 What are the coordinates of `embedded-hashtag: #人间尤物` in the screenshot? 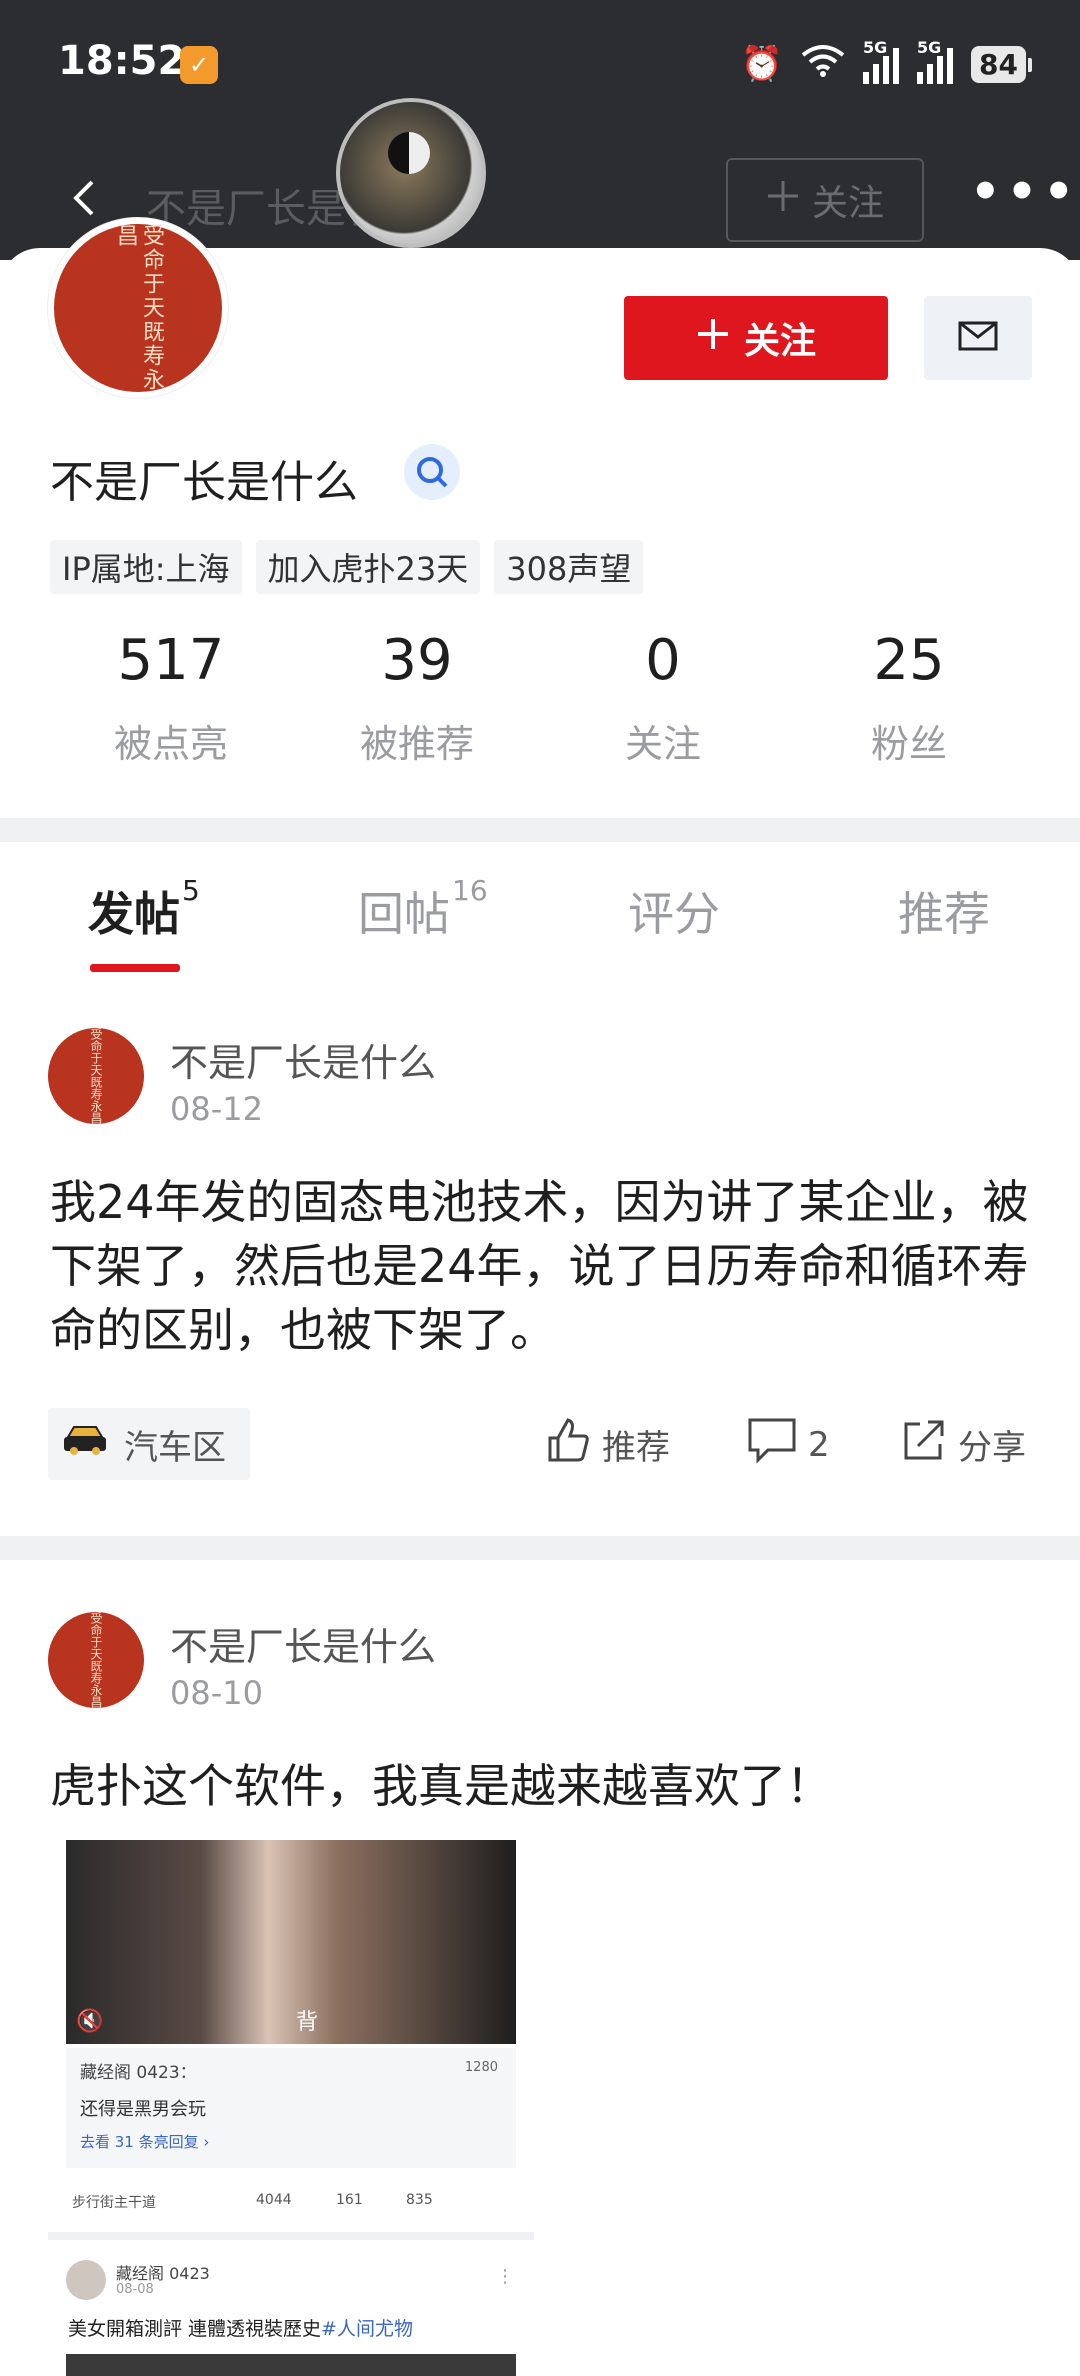 It's located at (367, 2329).